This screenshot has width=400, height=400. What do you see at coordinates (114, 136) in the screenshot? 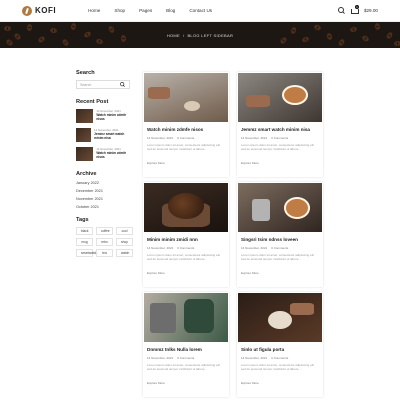
I see `recent-post-title: Jemmz smart watch minim nisa` at bounding box center [114, 136].